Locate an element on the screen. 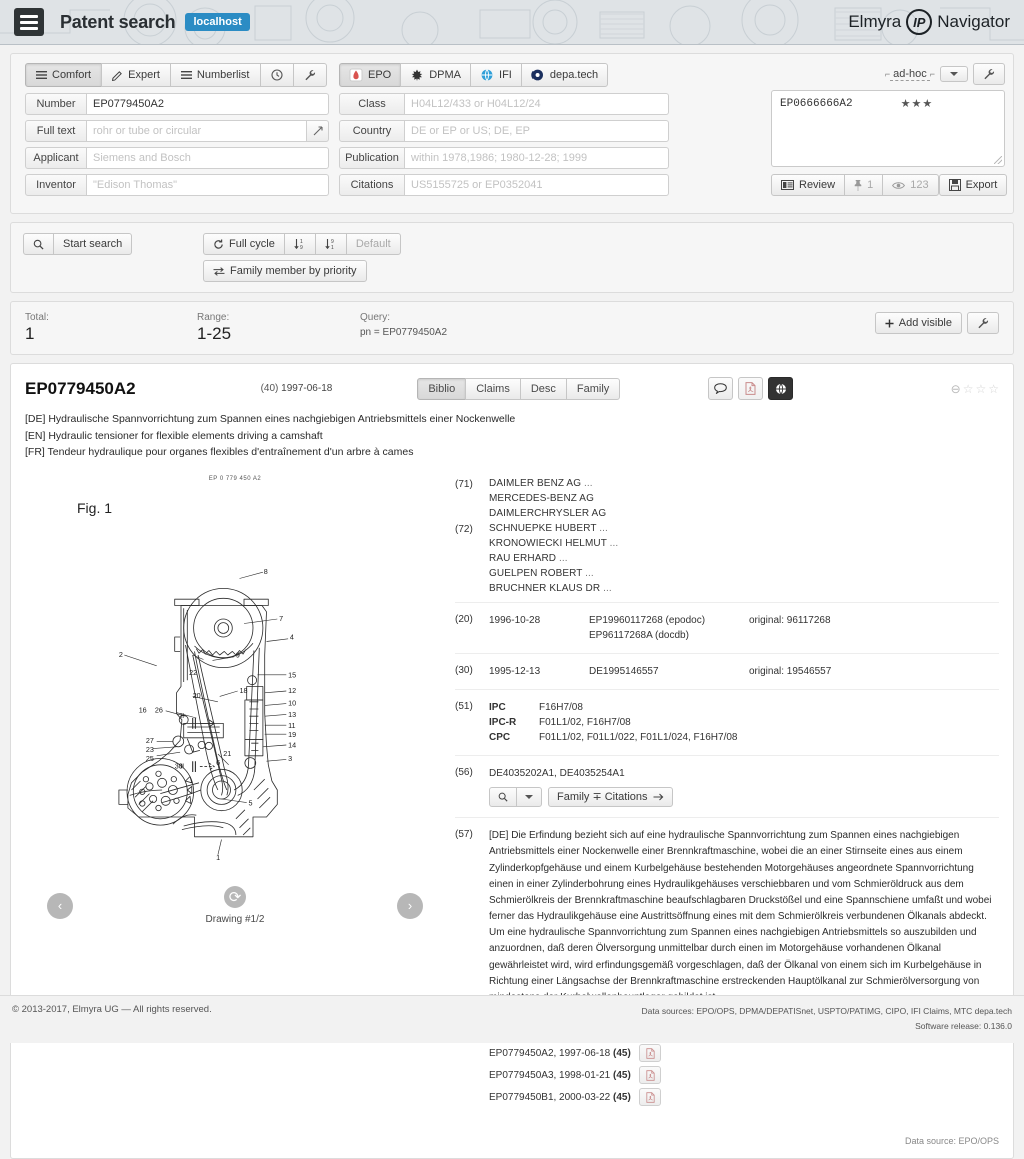  results-settings-button is located at coordinates (983, 323).